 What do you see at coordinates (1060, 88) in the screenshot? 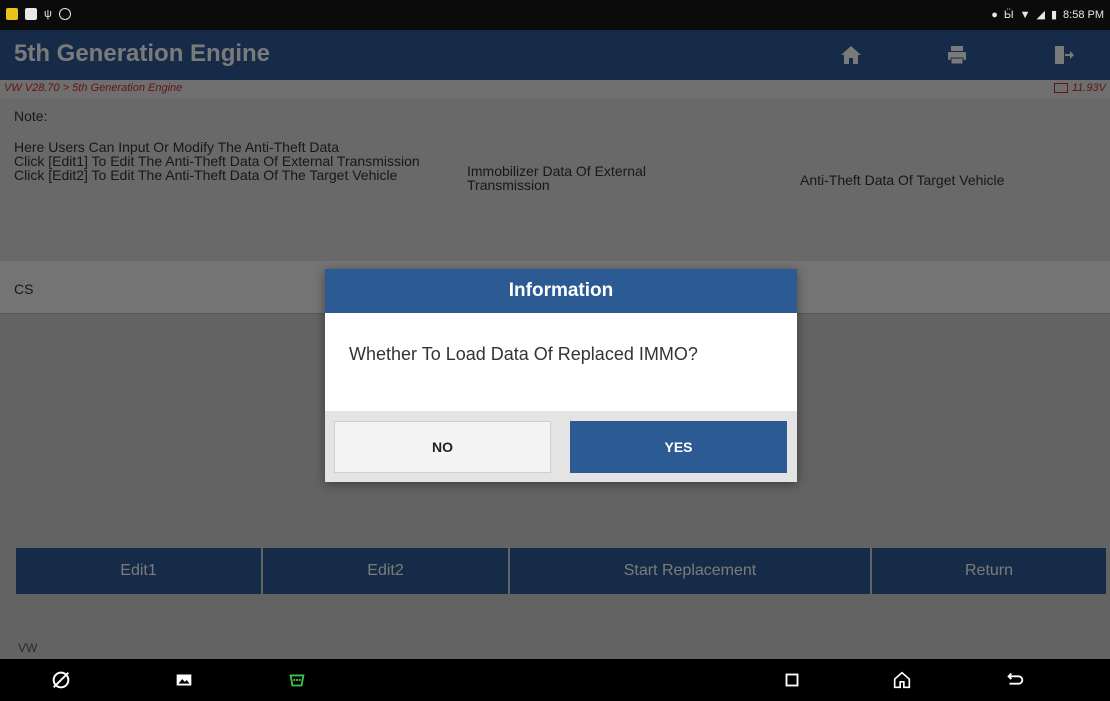
I see `battery-voltage-icon` at bounding box center [1060, 88].